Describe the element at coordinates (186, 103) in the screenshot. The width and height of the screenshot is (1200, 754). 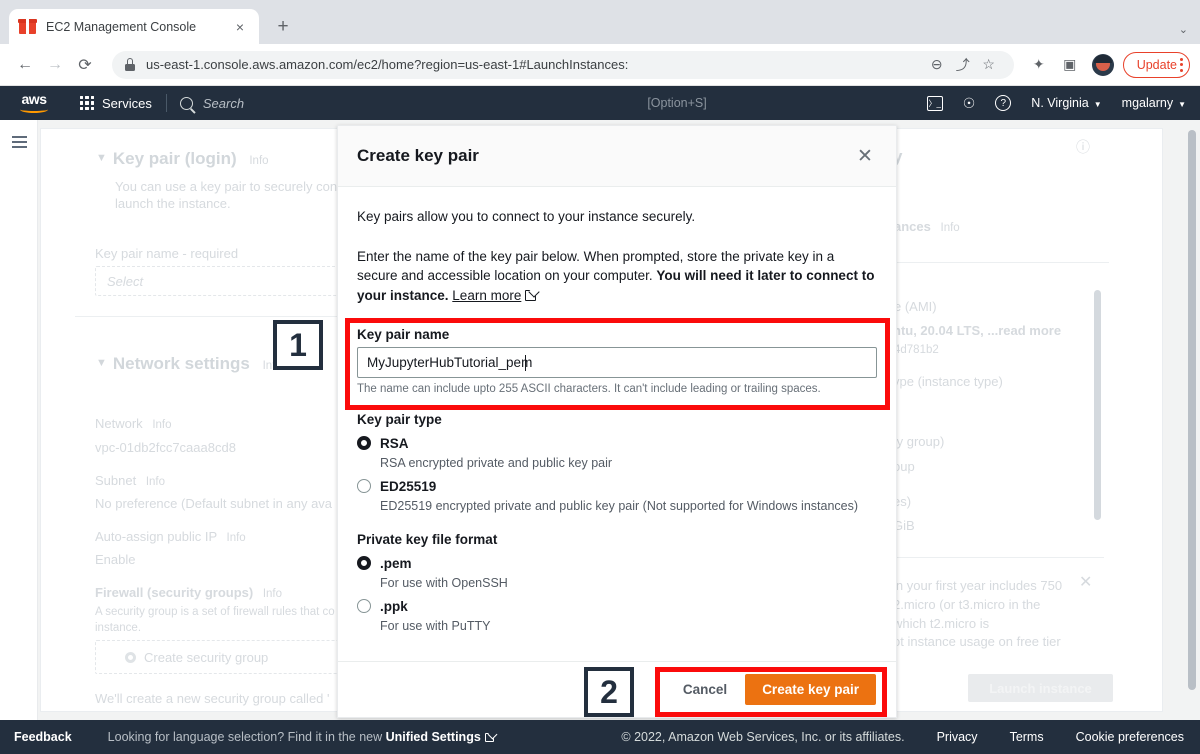
I see `search-icon` at that location.